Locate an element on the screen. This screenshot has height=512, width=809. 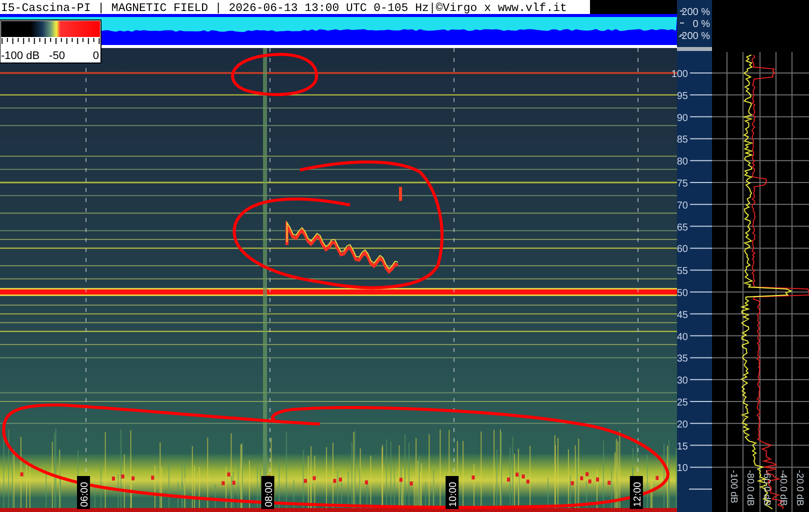
frequency-label: 50 is located at coordinates (682, 293).